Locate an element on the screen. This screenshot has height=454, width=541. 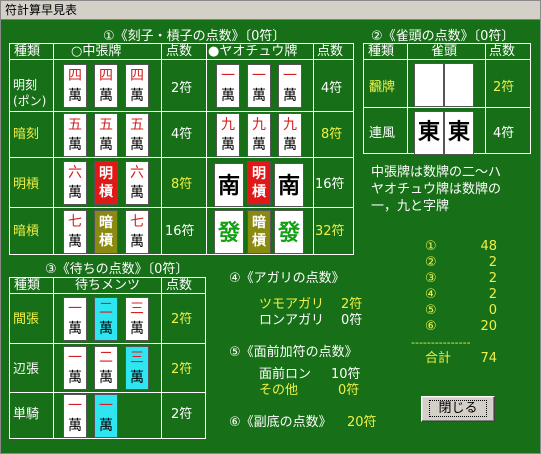
col-yaochu: ●ヤオチュウ牌 is located at coordinates (253, 51).